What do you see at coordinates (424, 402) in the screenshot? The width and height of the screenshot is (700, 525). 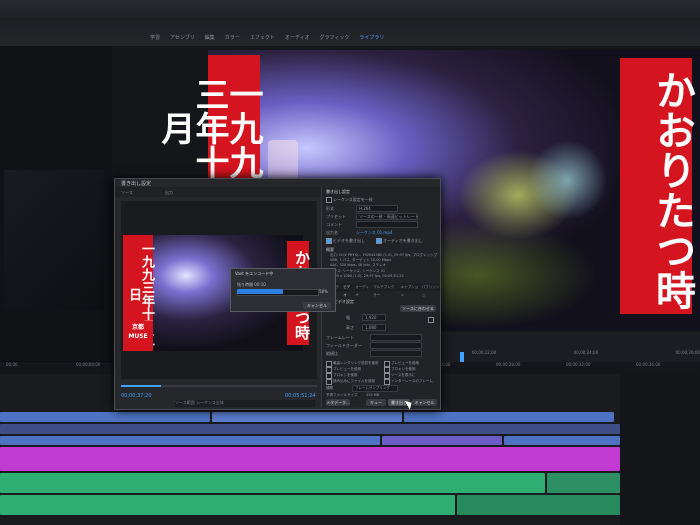 I see `cancel-button: キャンセル` at bounding box center [424, 402].